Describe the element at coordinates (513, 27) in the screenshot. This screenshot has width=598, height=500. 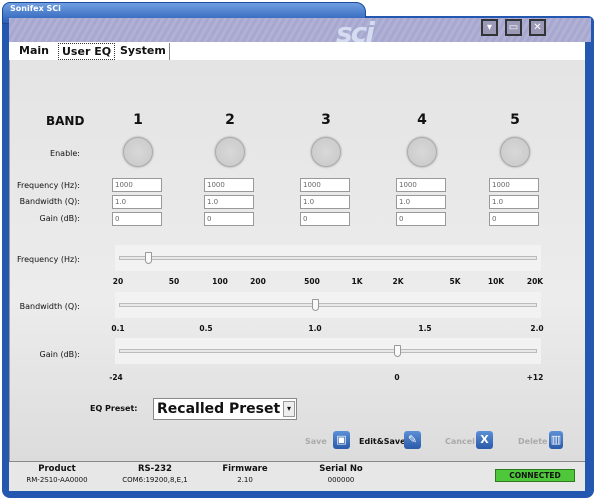
I see `restore-icon: ▭` at that location.